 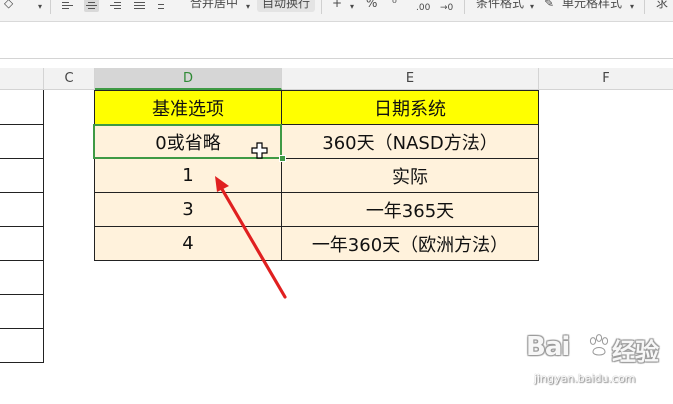 What do you see at coordinates (115, 6) in the screenshot?
I see `align-right-icon` at bounding box center [115, 6].